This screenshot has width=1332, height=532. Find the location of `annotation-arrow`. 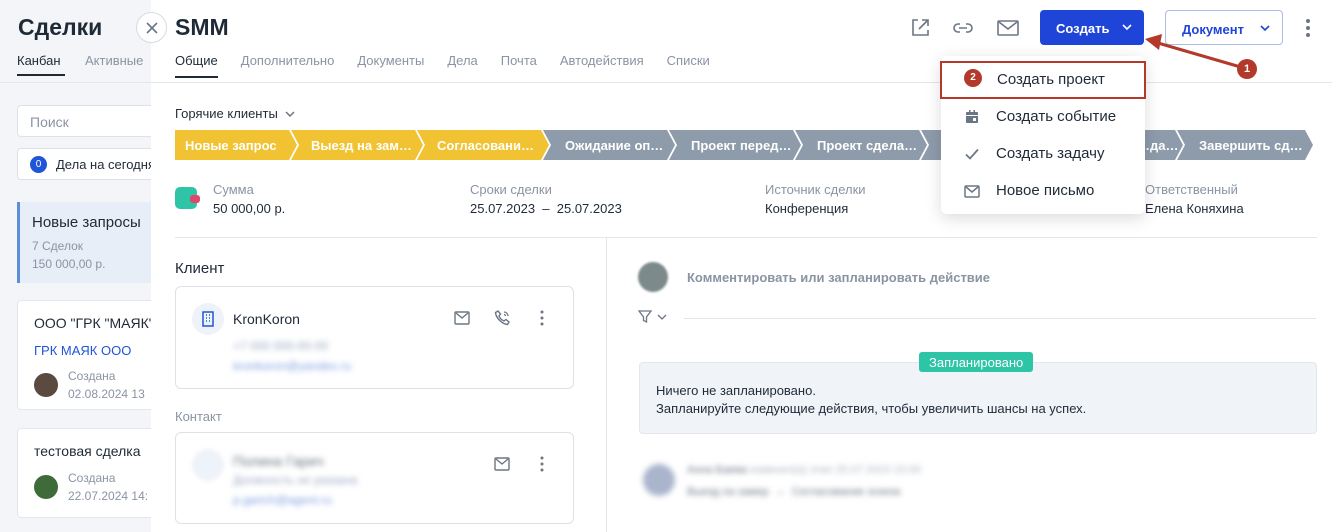

annotation-arrow is located at coordinates (1195, 52).